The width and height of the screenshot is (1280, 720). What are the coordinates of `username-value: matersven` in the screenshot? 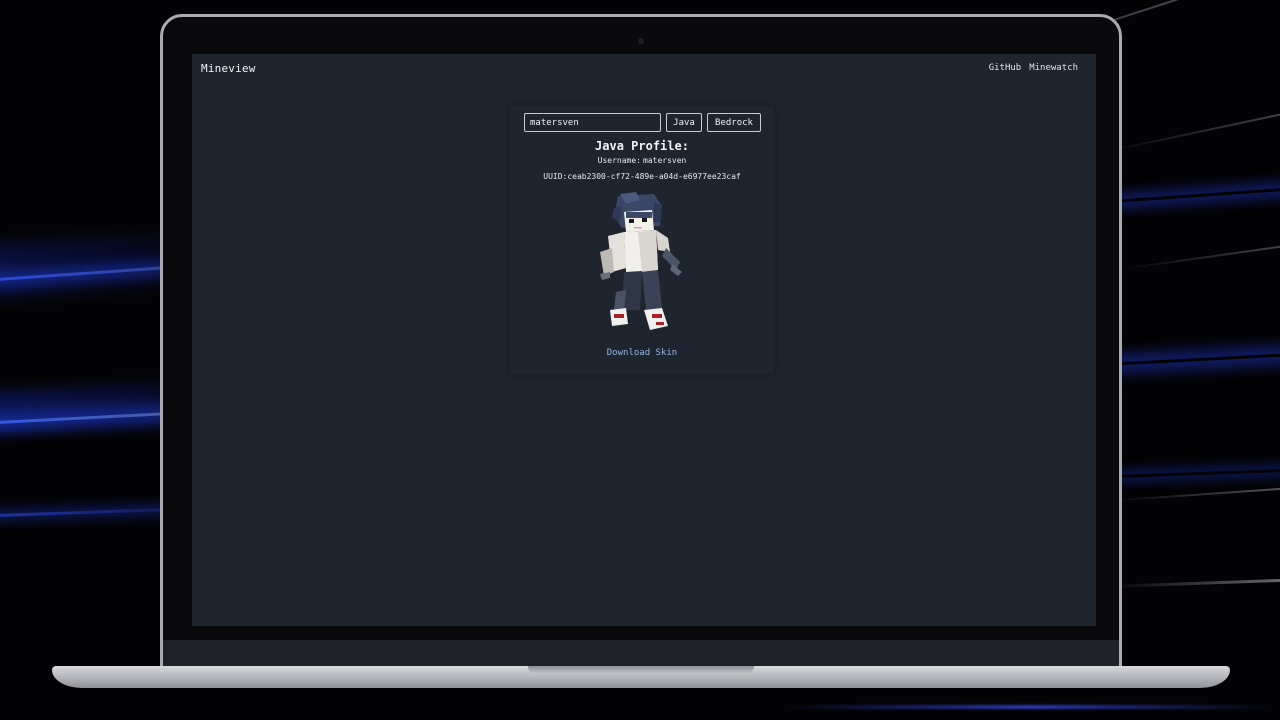 It's located at (665, 160).